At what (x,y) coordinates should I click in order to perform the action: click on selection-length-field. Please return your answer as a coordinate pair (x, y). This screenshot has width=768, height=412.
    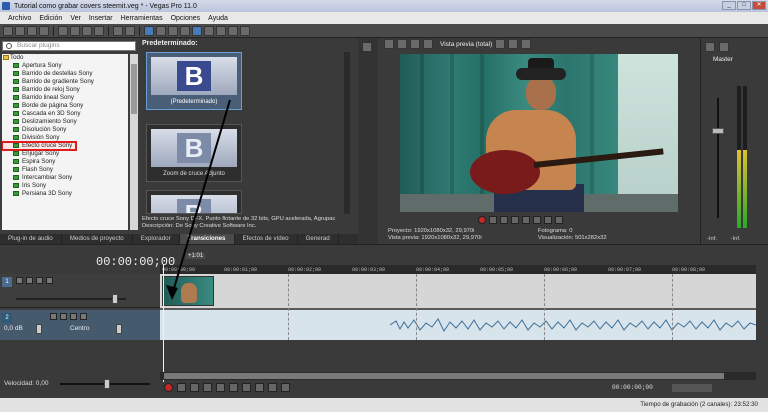
    Looking at the image, I should click on (692, 388).